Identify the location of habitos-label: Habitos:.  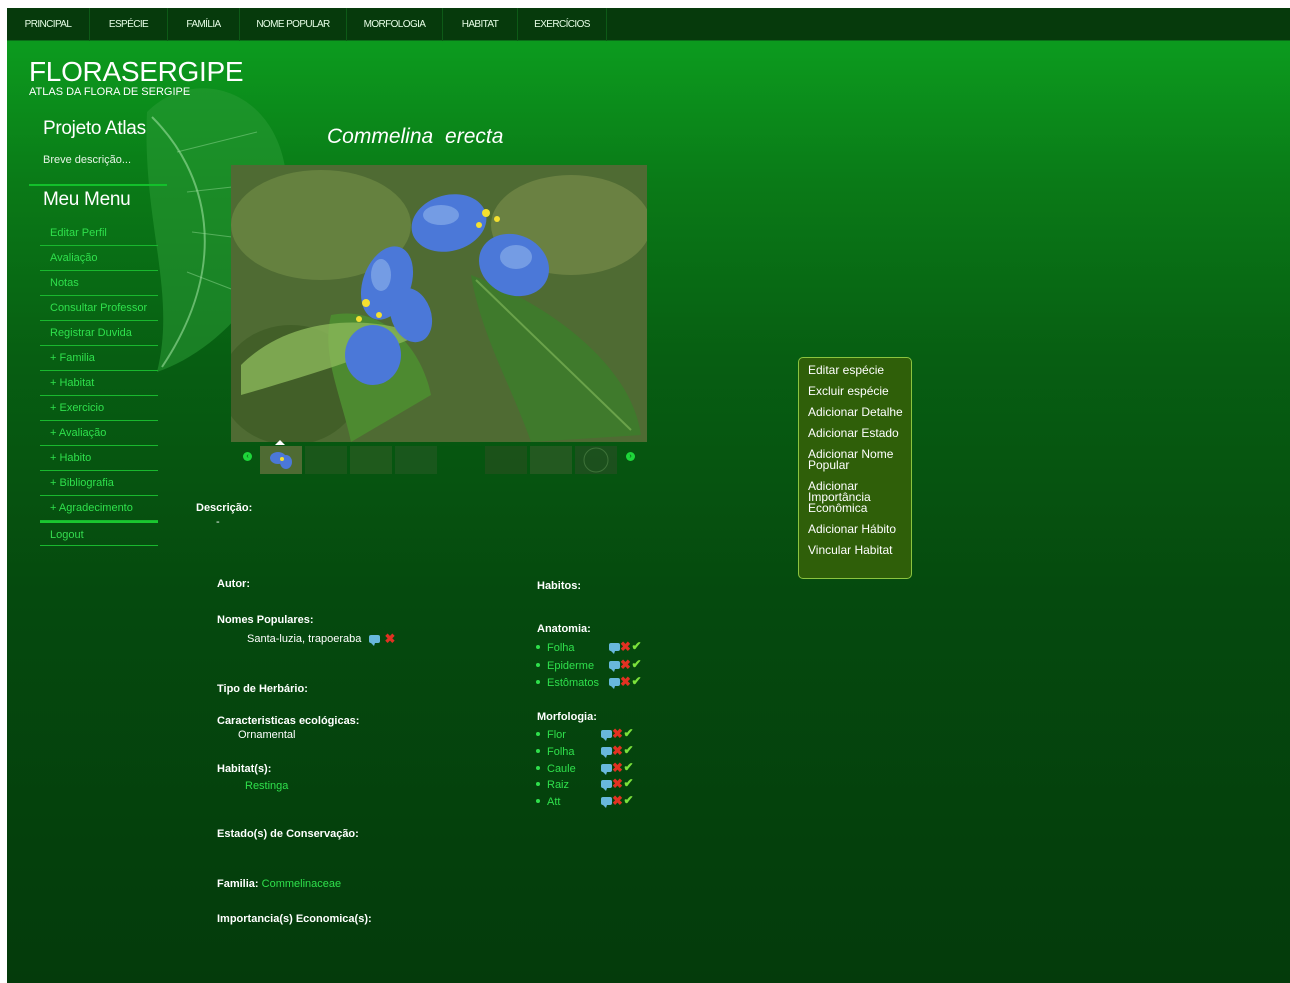
(559, 586).